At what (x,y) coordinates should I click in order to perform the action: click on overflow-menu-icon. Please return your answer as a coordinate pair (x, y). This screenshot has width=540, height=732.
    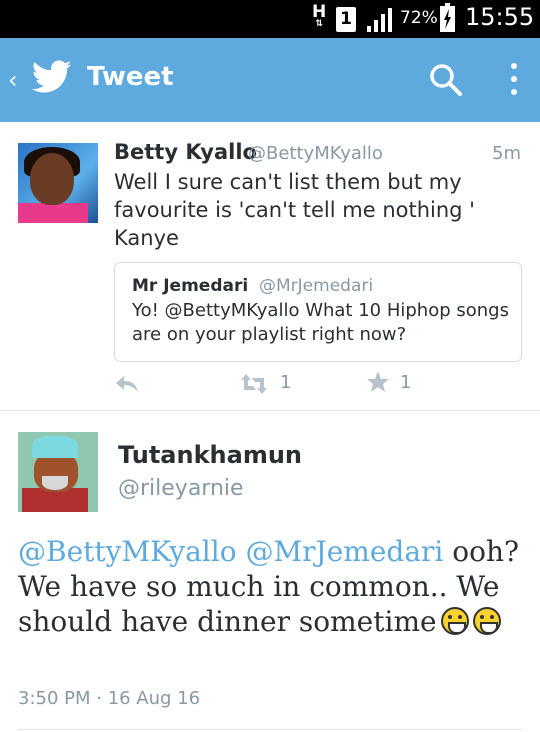
    Looking at the image, I should click on (514, 80).